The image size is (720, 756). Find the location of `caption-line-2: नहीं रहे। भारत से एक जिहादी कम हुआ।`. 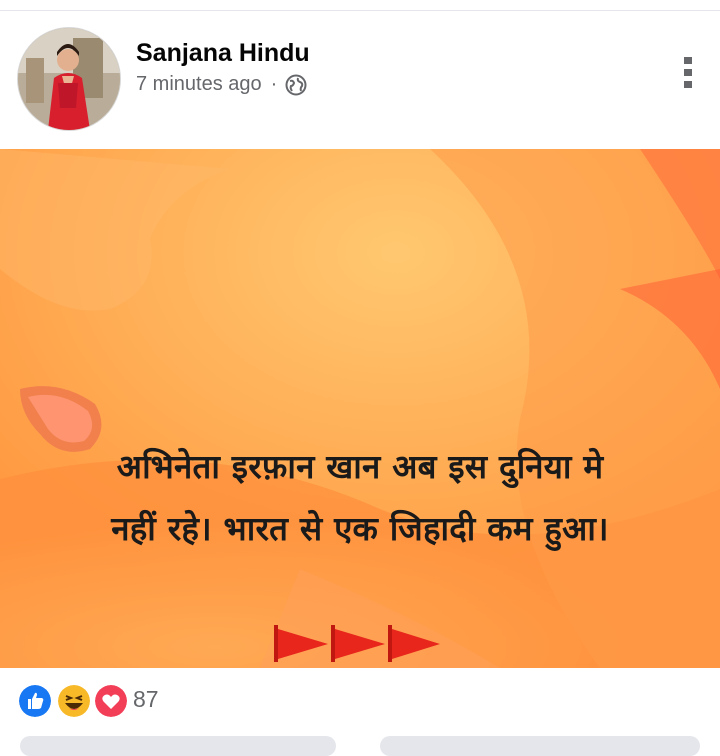

caption-line-2: नहीं रहे। भारत से एक जिहादी कम हुआ। is located at coordinates (360, 528).